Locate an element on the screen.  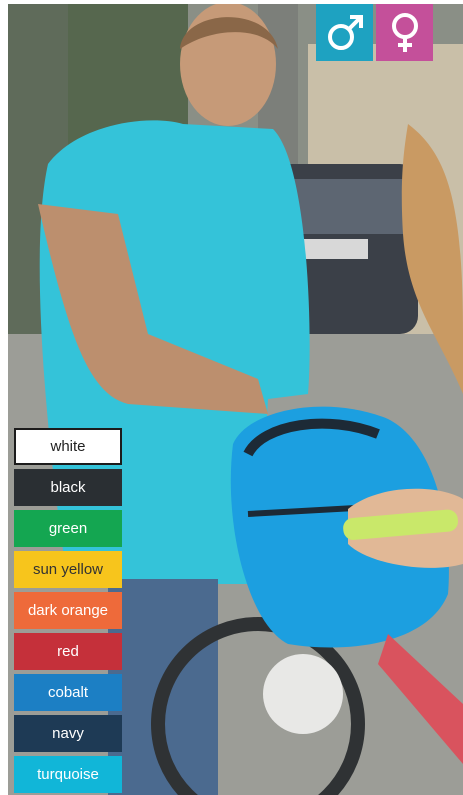
male-symbol-icon is located at coordinates (345, 32).